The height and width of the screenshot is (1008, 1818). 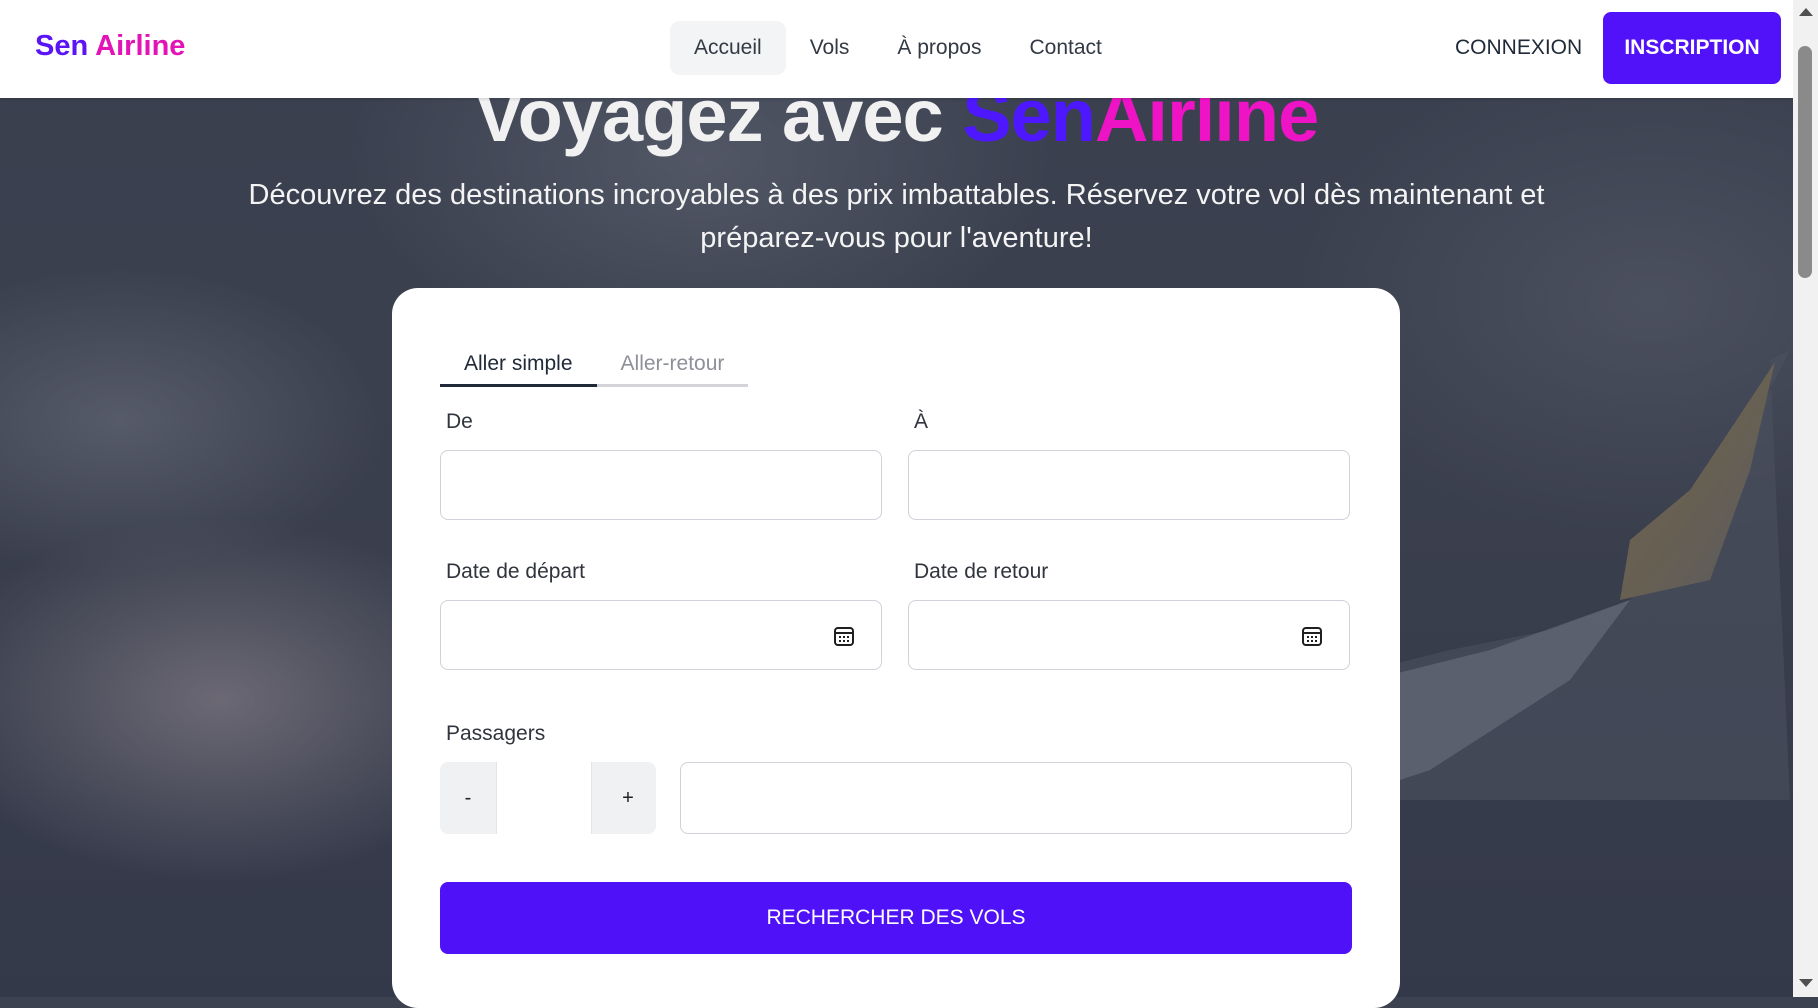 I want to click on passengers-stepper: - +, so click(x=548, y=798).